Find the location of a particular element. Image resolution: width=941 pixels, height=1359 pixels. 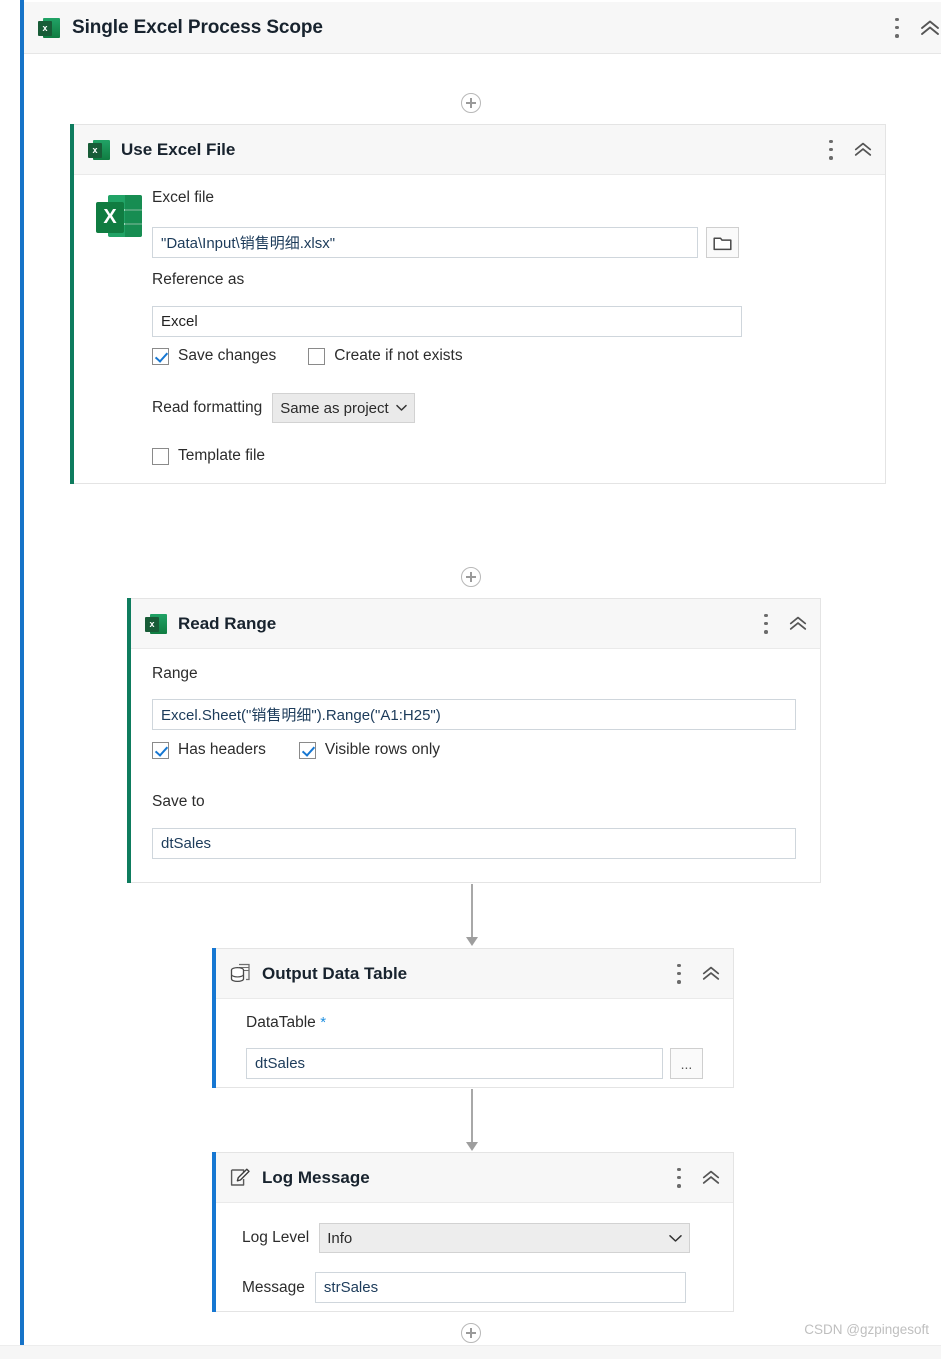

range-label: Range is located at coordinates (175, 673).